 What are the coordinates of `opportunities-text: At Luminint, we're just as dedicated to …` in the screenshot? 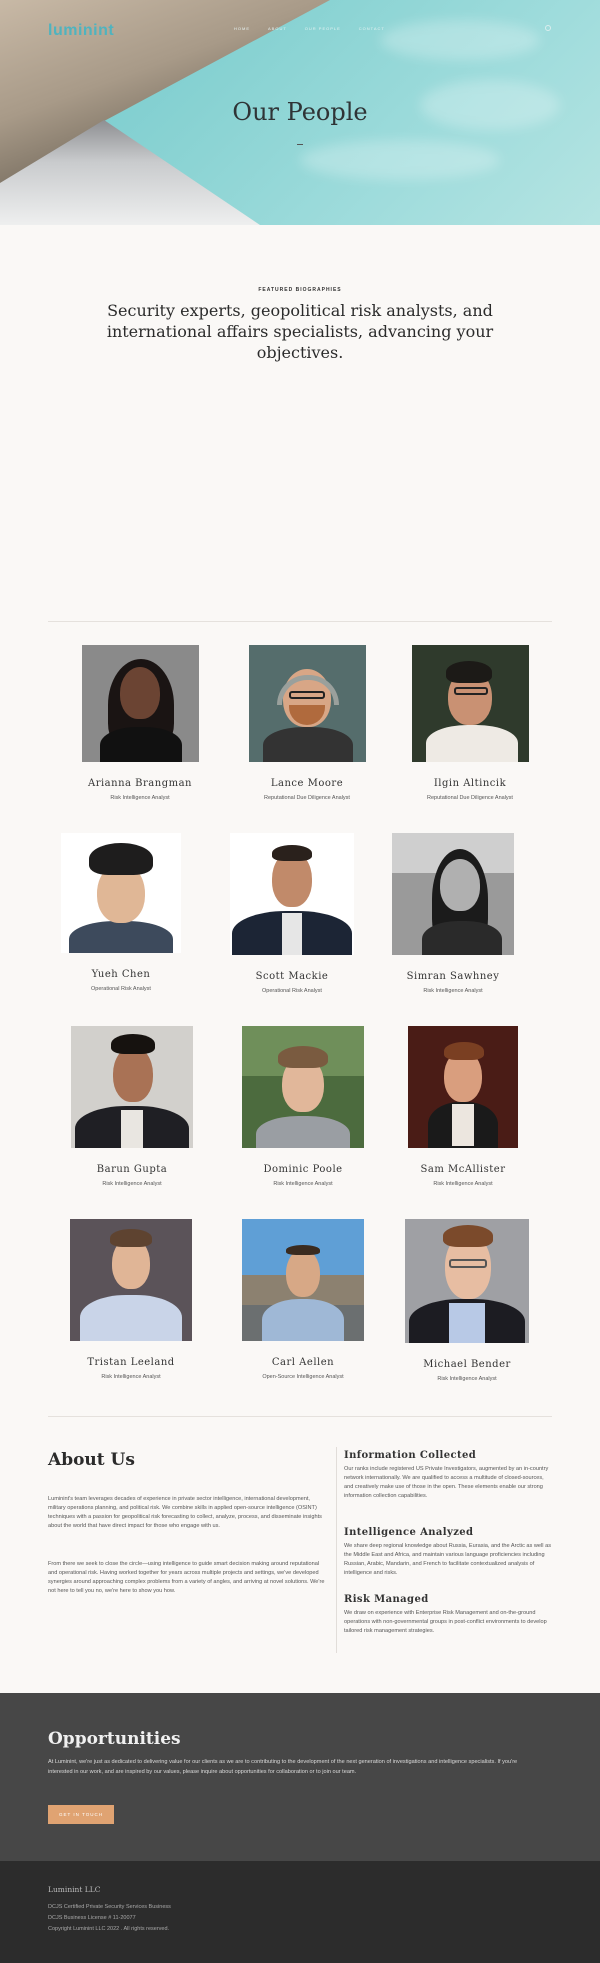 It's located at (283, 1767).